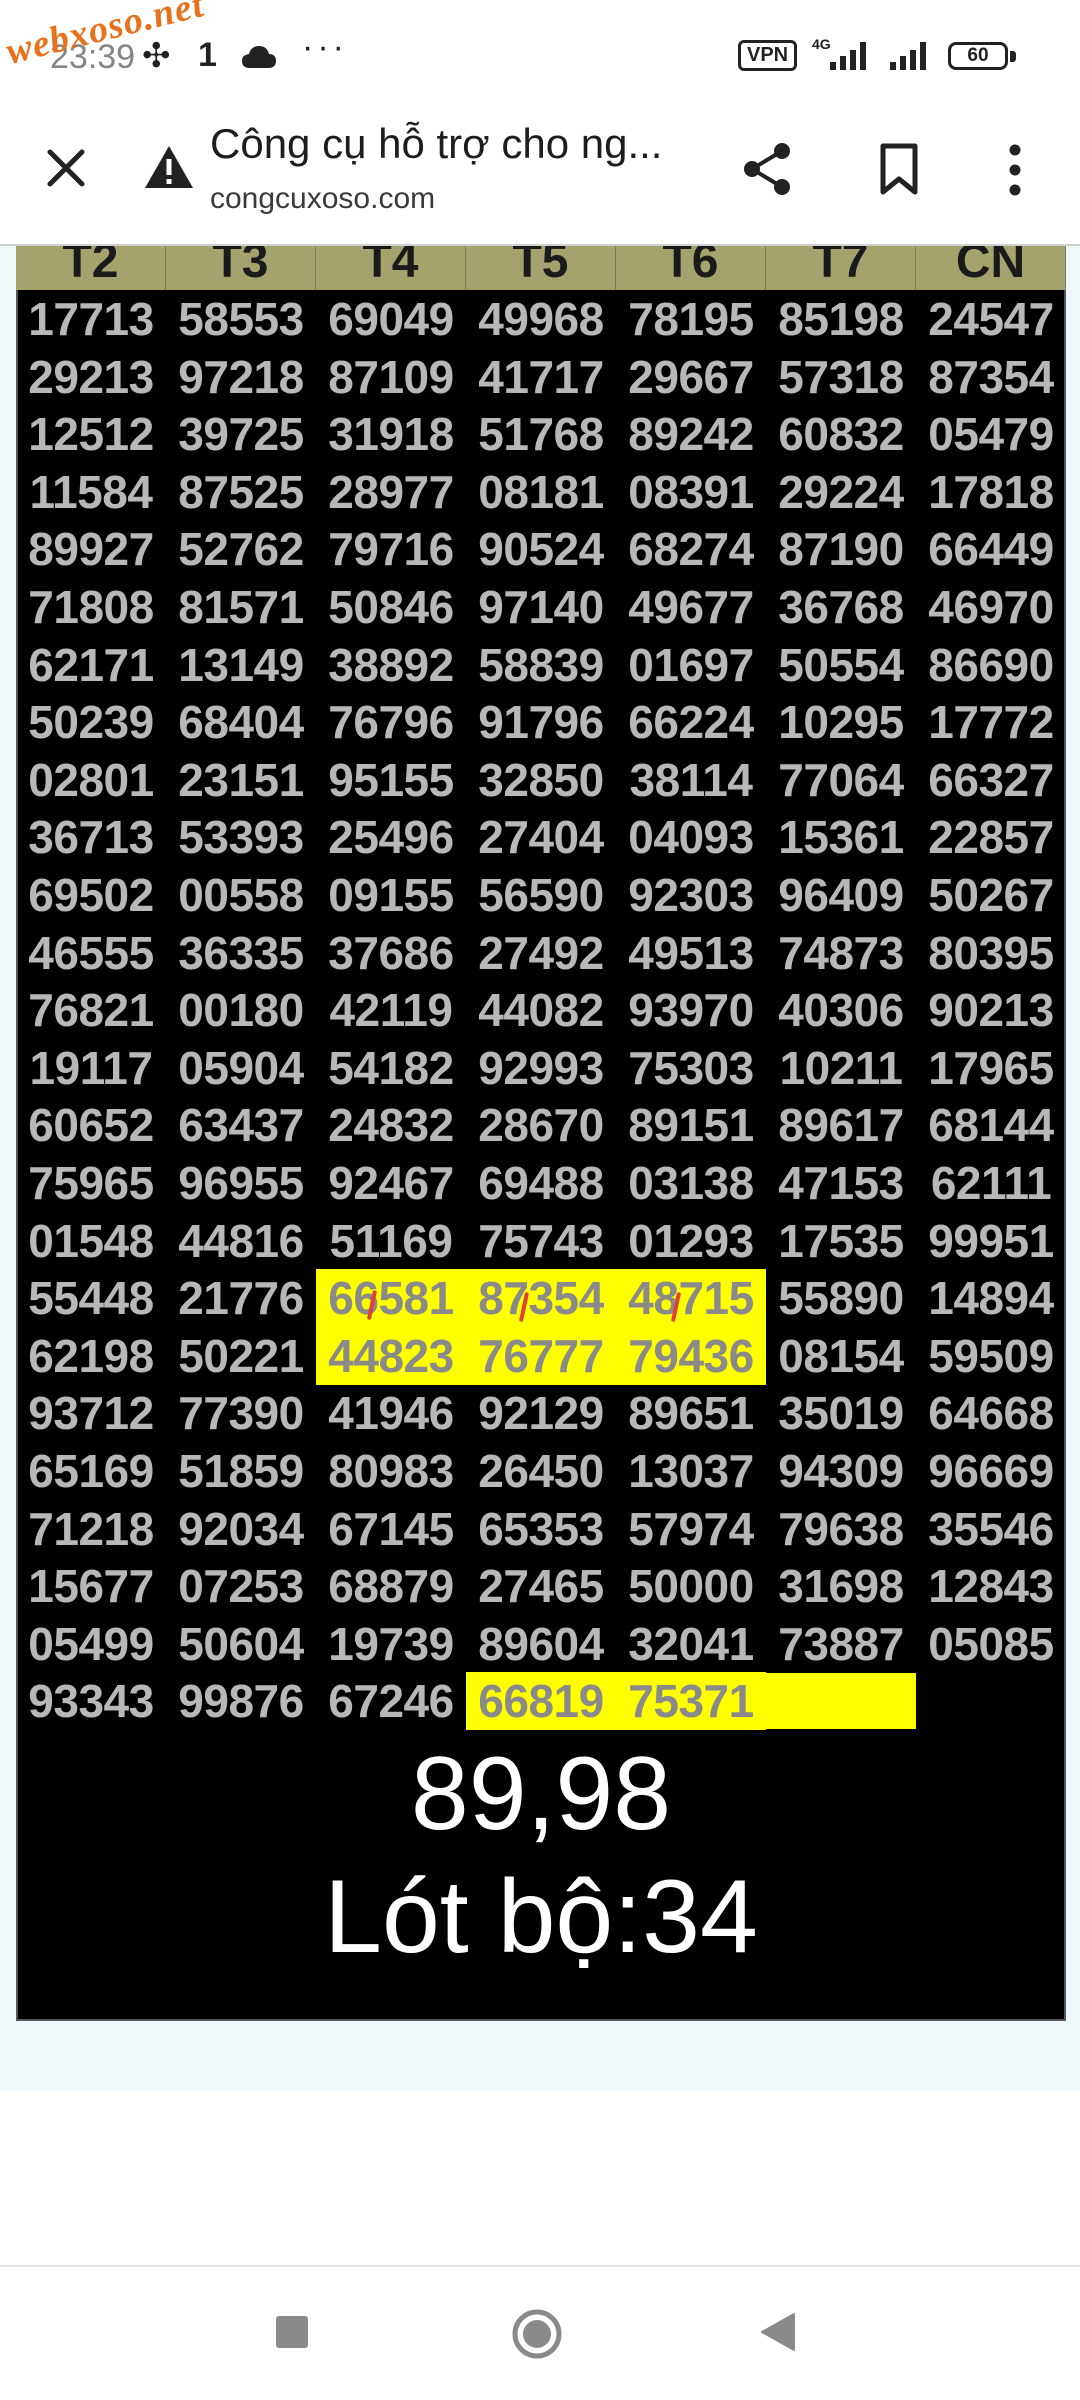 The height and width of the screenshot is (2400, 1080). Describe the element at coordinates (541, 1125) in the screenshot. I see `table-cell: 28670` at that location.